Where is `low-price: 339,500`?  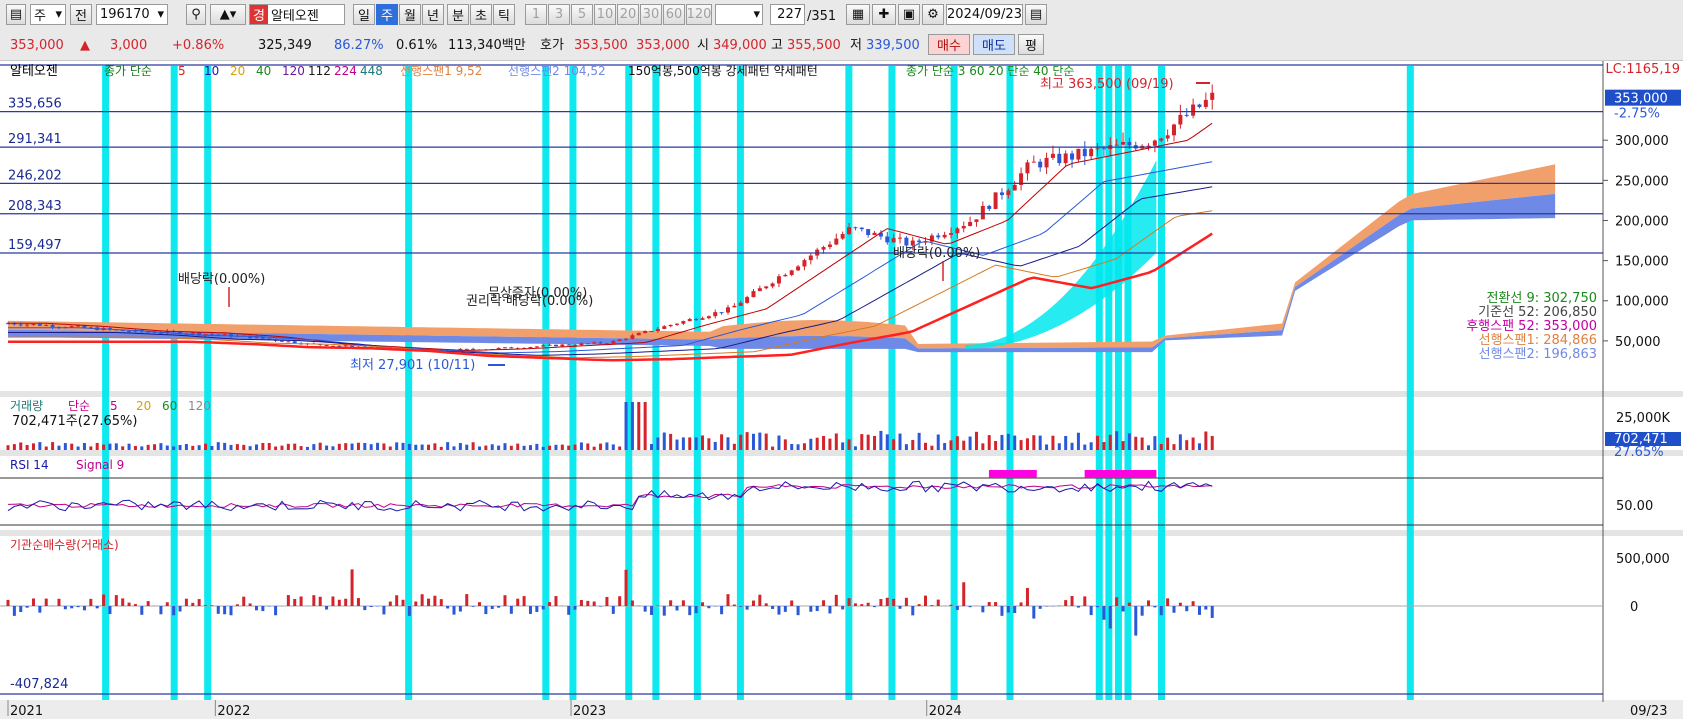 low-price: 339,500 is located at coordinates (893, 45).